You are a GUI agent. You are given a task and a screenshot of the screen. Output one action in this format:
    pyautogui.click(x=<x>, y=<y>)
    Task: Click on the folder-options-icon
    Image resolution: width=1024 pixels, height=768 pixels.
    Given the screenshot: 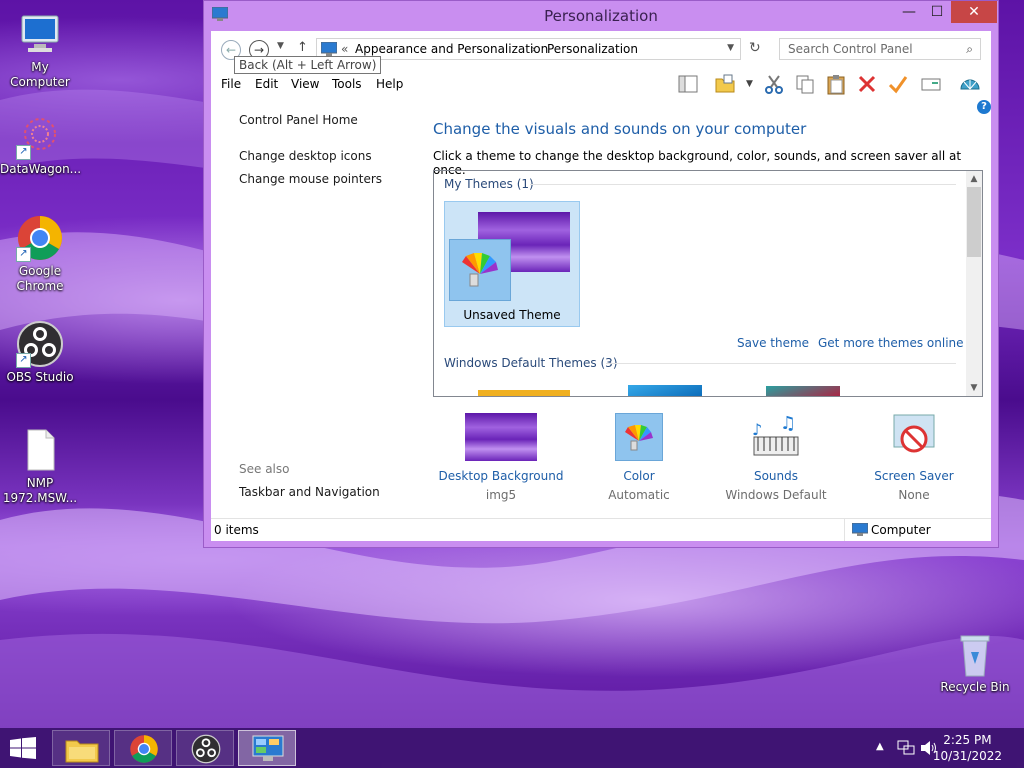 What is the action you would take?
    pyautogui.click(x=725, y=84)
    